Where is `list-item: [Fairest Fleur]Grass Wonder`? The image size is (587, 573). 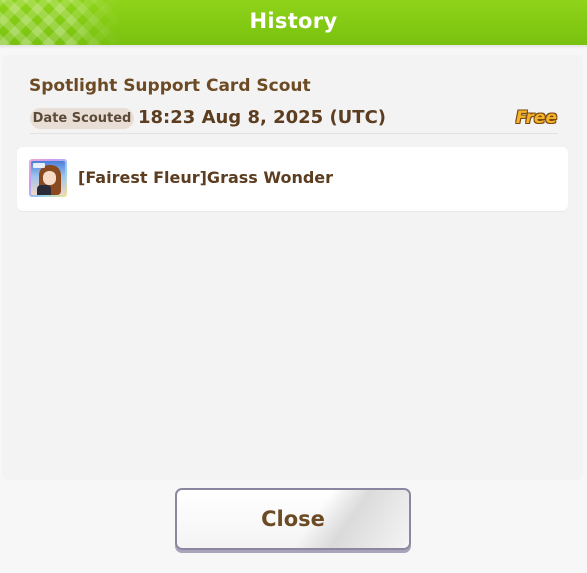
list-item: [Fairest Fleur]Grass Wonder is located at coordinates (292, 179).